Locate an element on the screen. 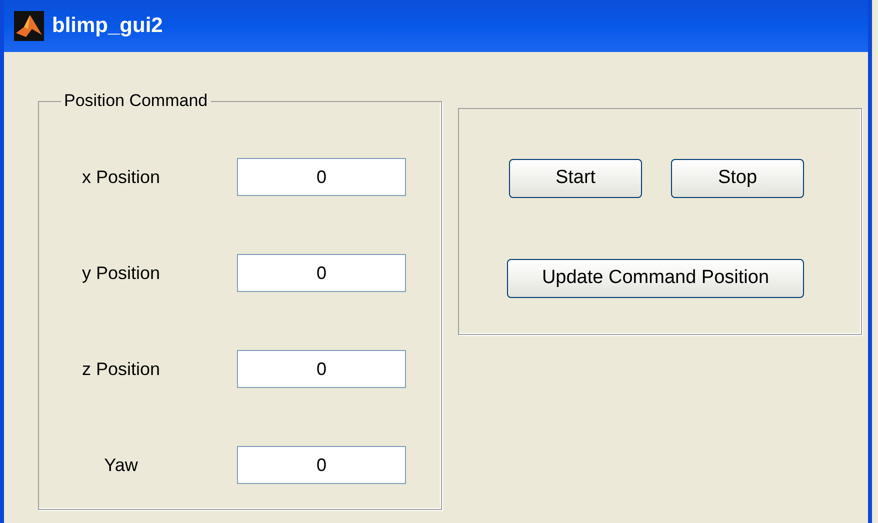 Image resolution: width=878 pixels, height=523 pixels. push-button: Start is located at coordinates (575, 178).